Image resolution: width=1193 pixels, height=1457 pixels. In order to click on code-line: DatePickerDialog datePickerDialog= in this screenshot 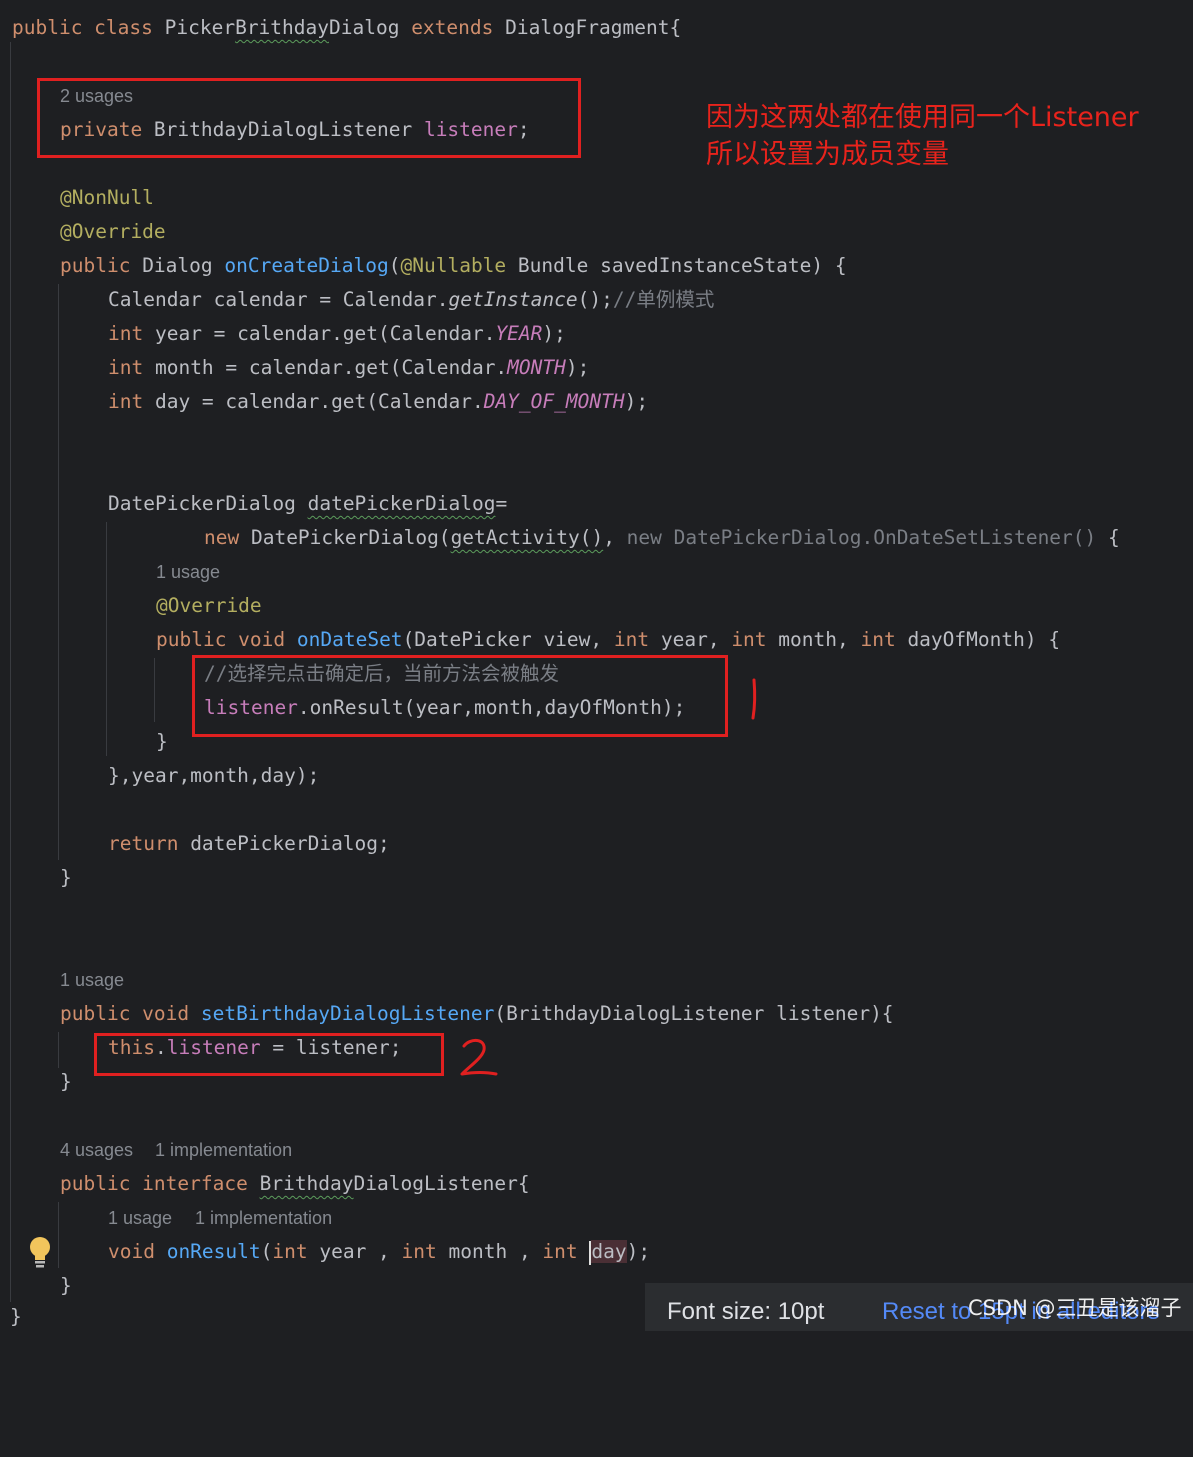, I will do `click(307, 504)`.